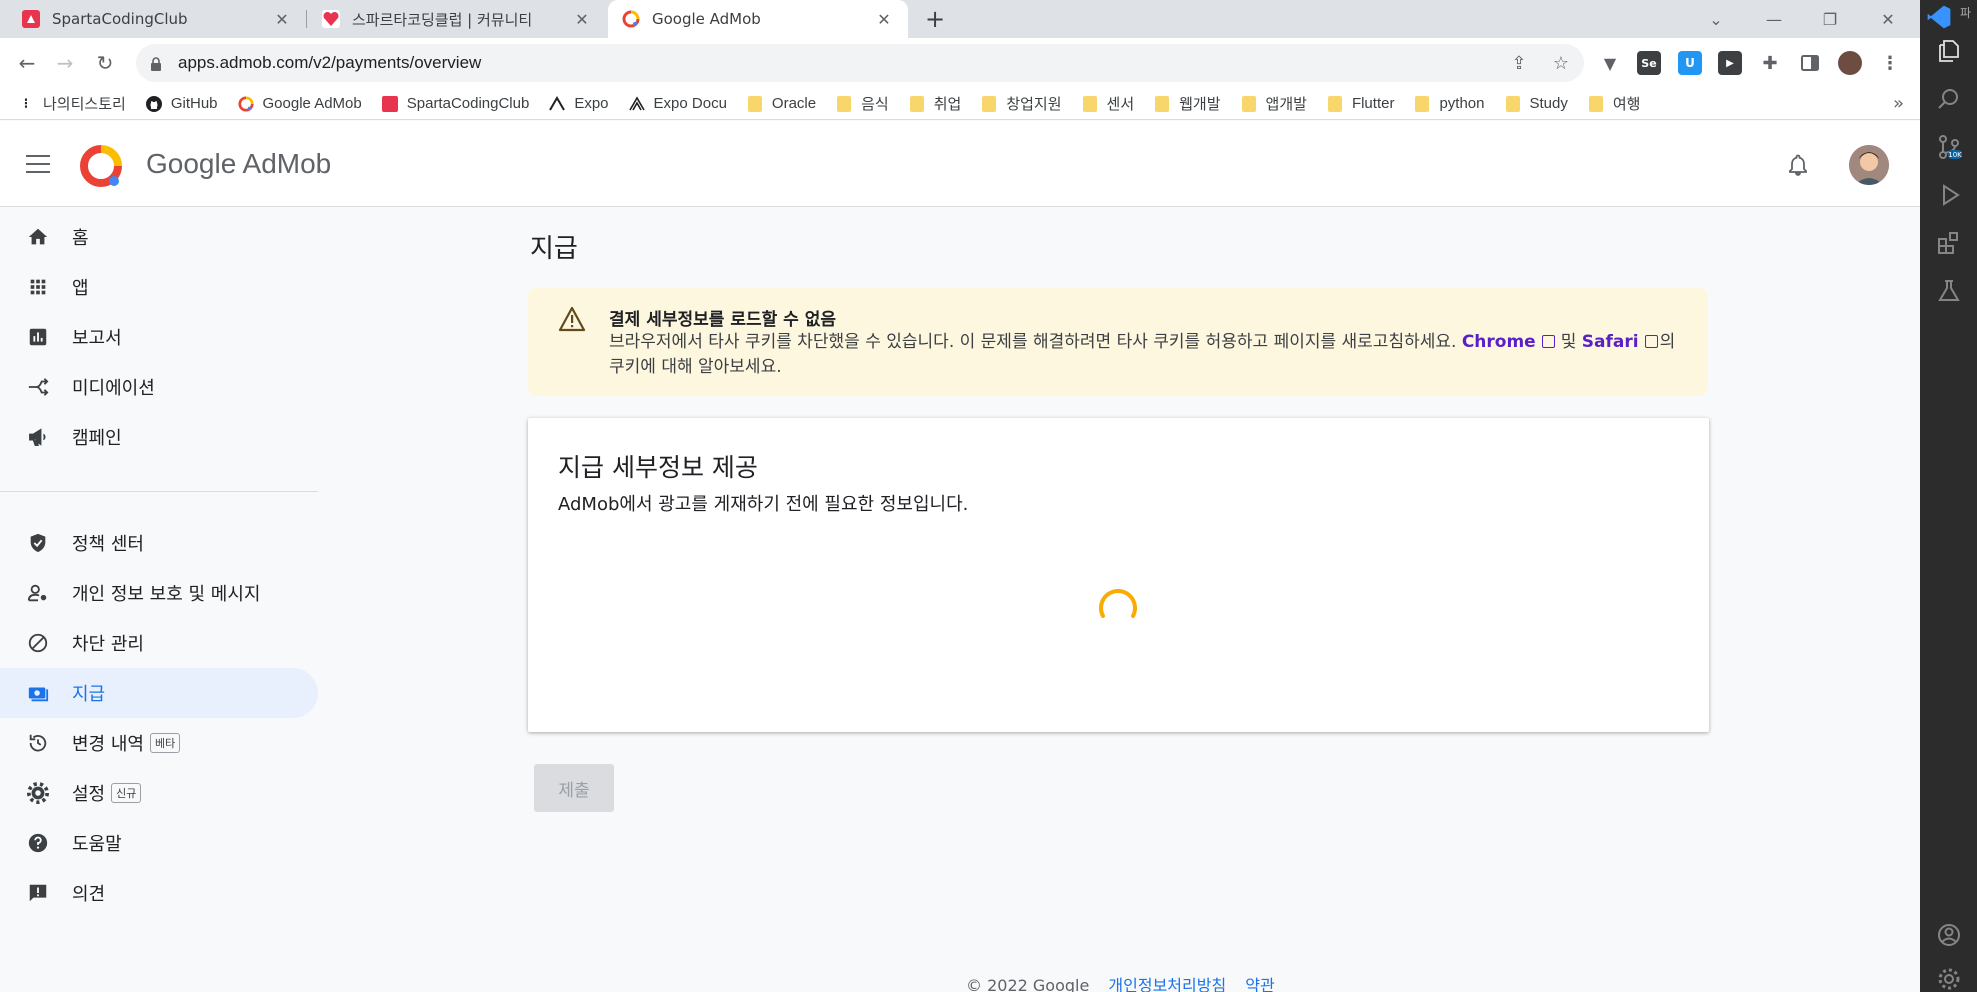 The image size is (1977, 992). Describe the element at coordinates (690, 103) in the screenshot. I see `bookmark-label: Expo Docu` at that location.